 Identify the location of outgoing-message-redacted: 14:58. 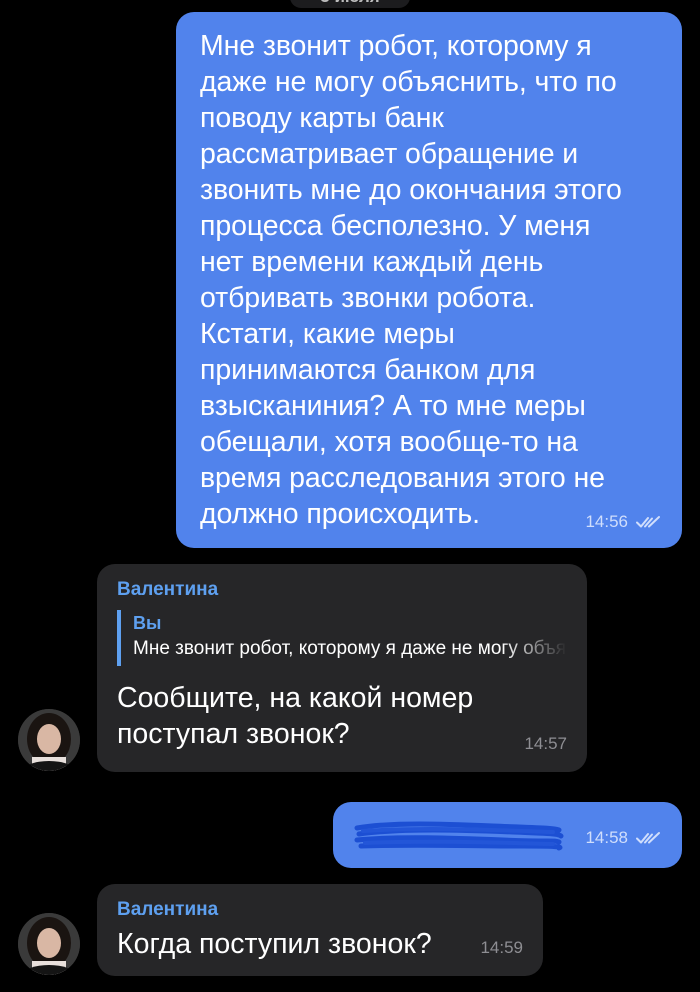
(507, 835).